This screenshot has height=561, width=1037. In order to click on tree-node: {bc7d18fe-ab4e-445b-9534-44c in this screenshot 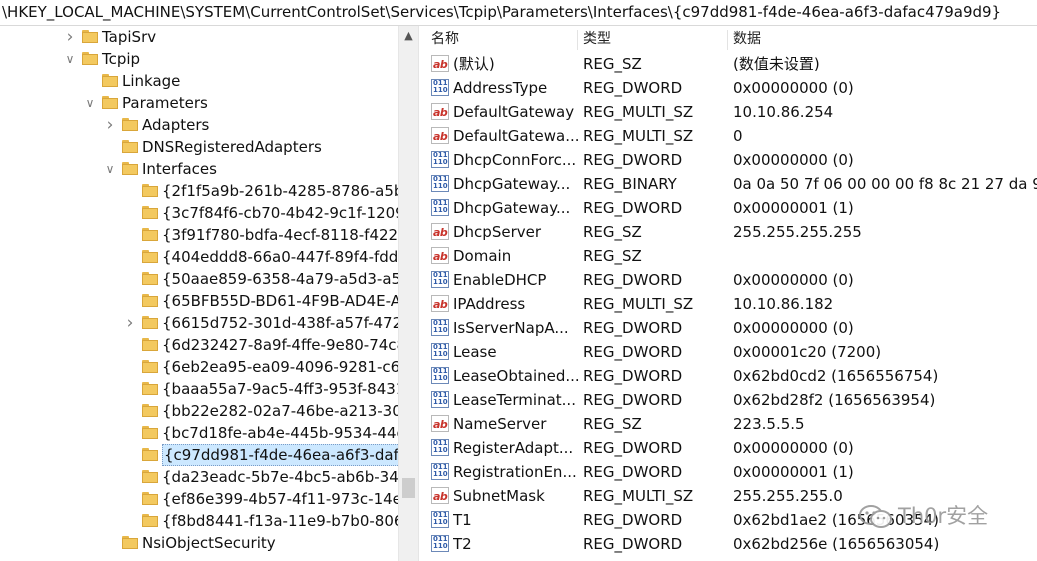, I will do `click(199, 433)`.